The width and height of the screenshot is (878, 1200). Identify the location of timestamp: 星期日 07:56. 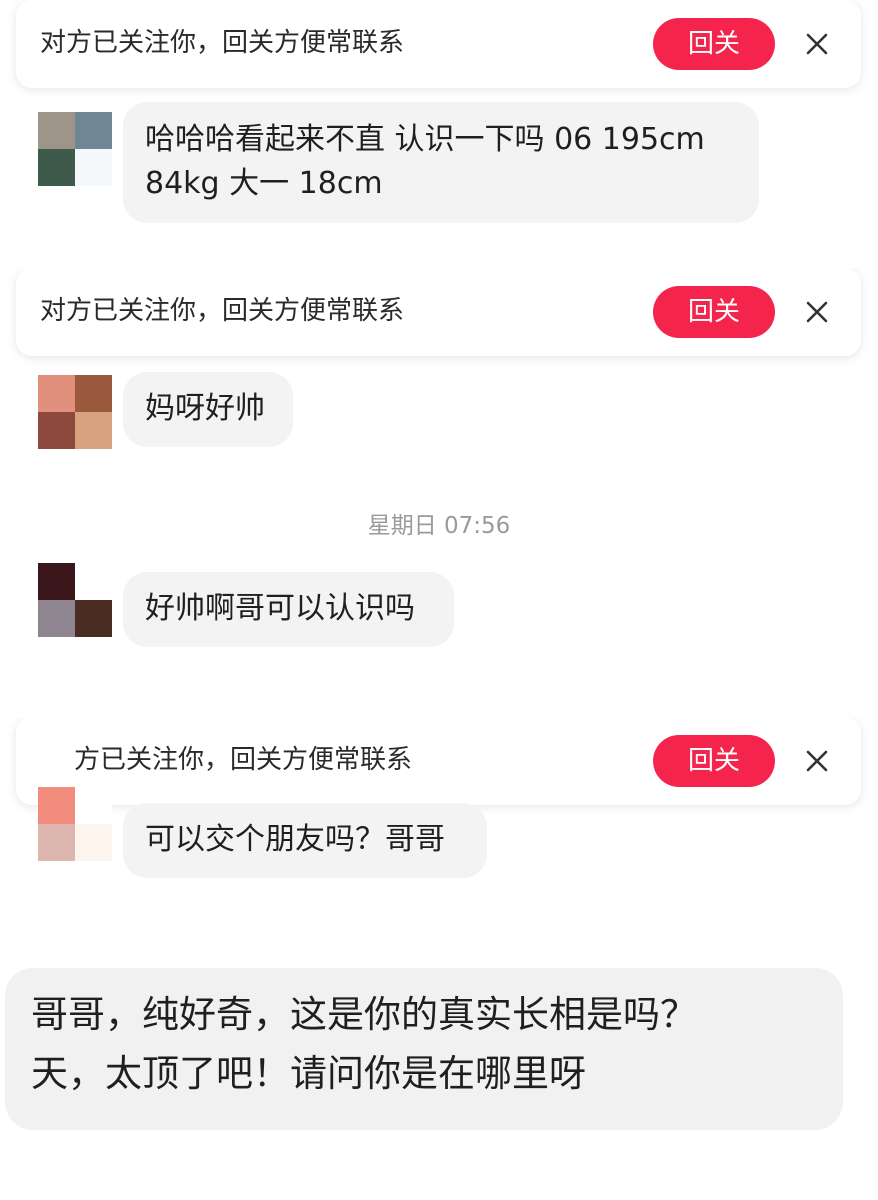
(439, 526).